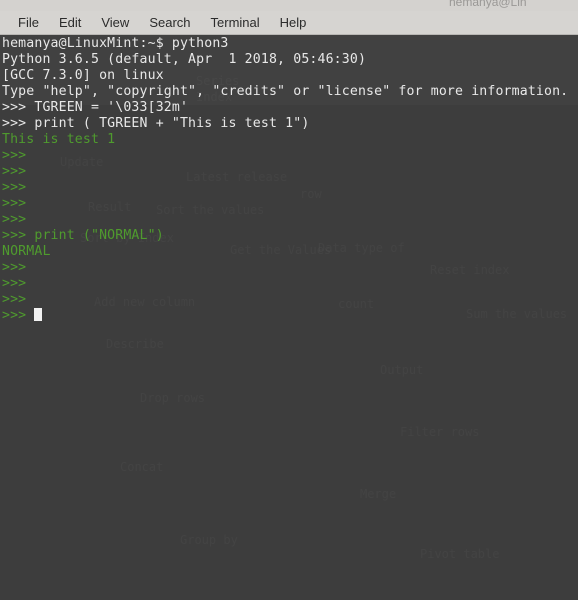  I want to click on menu-item-edit: Edit, so click(70, 23).